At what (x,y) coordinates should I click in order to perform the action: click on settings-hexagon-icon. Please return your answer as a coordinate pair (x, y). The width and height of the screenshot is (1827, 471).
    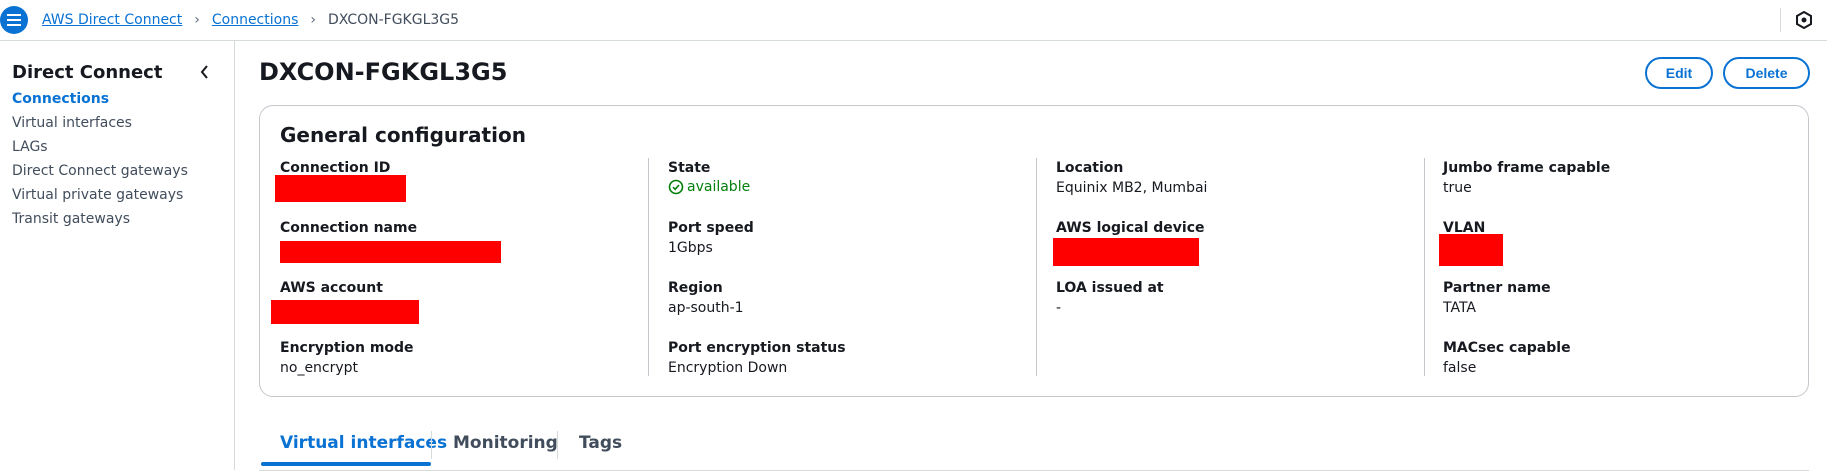
    Looking at the image, I should click on (1804, 20).